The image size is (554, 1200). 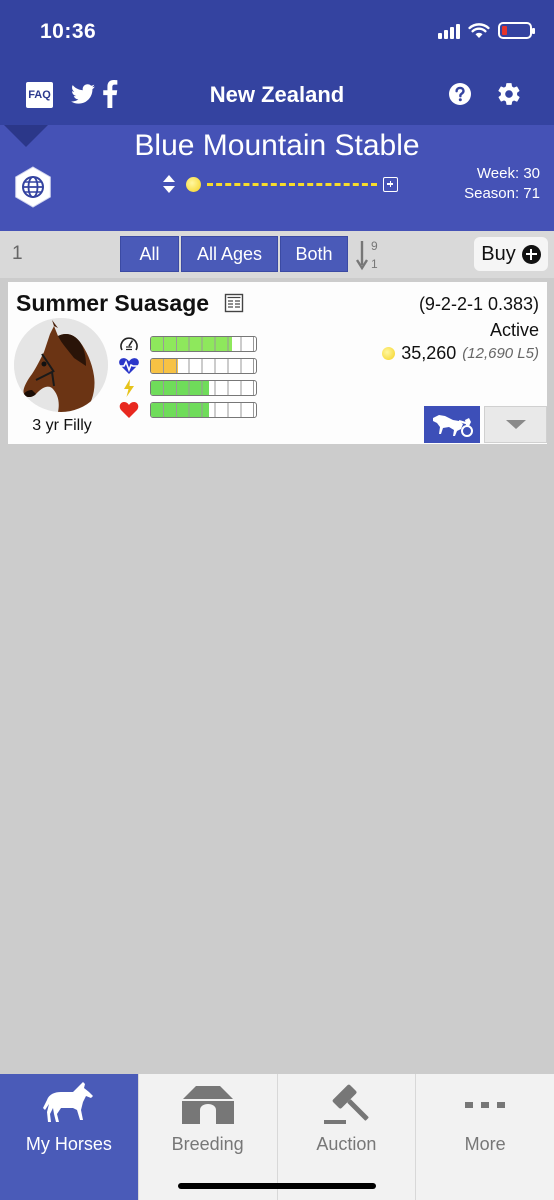 I want to click on lightning-icon, so click(x=129, y=388).